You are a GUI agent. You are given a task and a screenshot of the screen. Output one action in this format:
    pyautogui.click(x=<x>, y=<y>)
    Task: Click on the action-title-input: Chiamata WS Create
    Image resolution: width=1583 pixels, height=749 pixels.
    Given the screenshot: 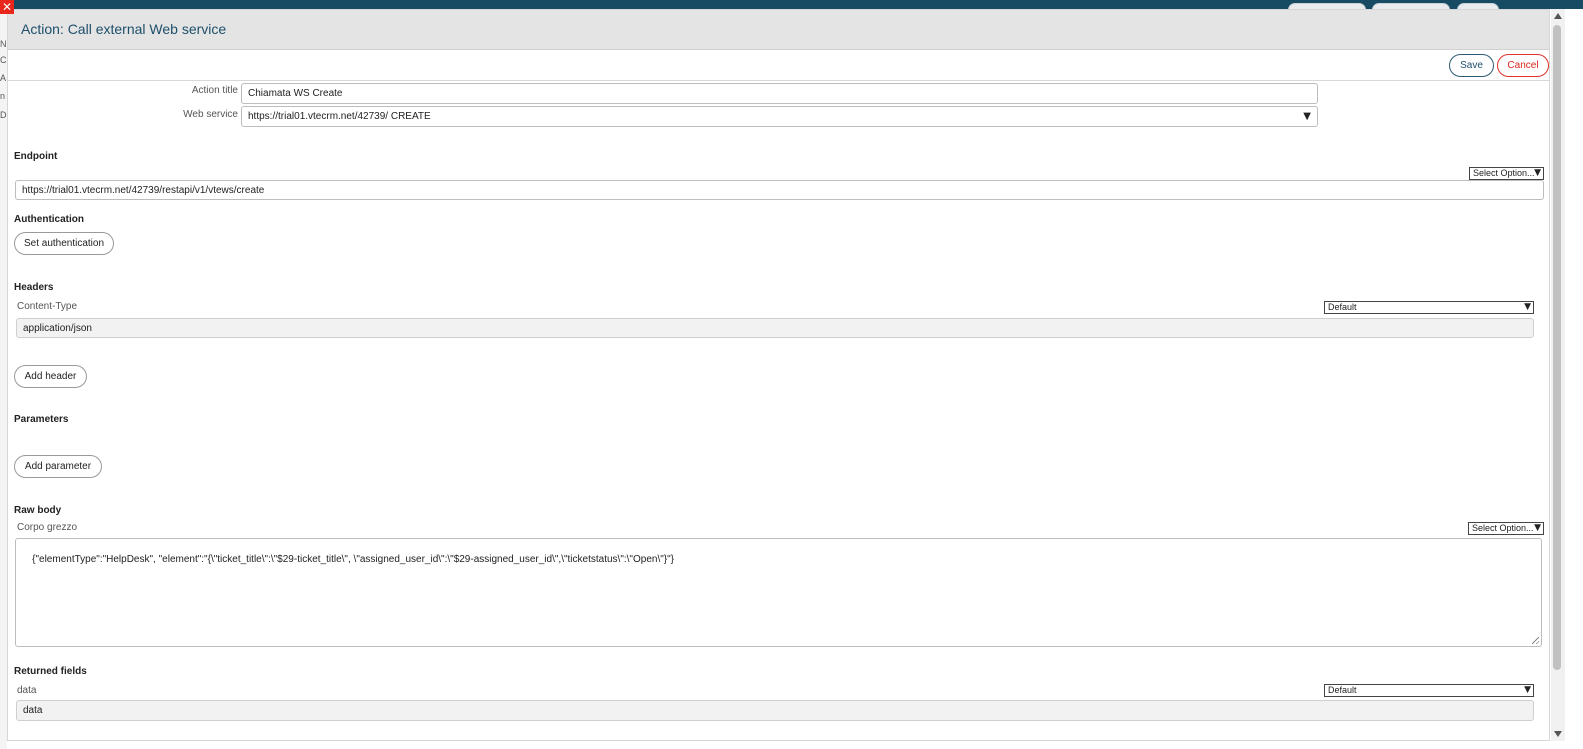 What is the action you would take?
    pyautogui.click(x=779, y=93)
    